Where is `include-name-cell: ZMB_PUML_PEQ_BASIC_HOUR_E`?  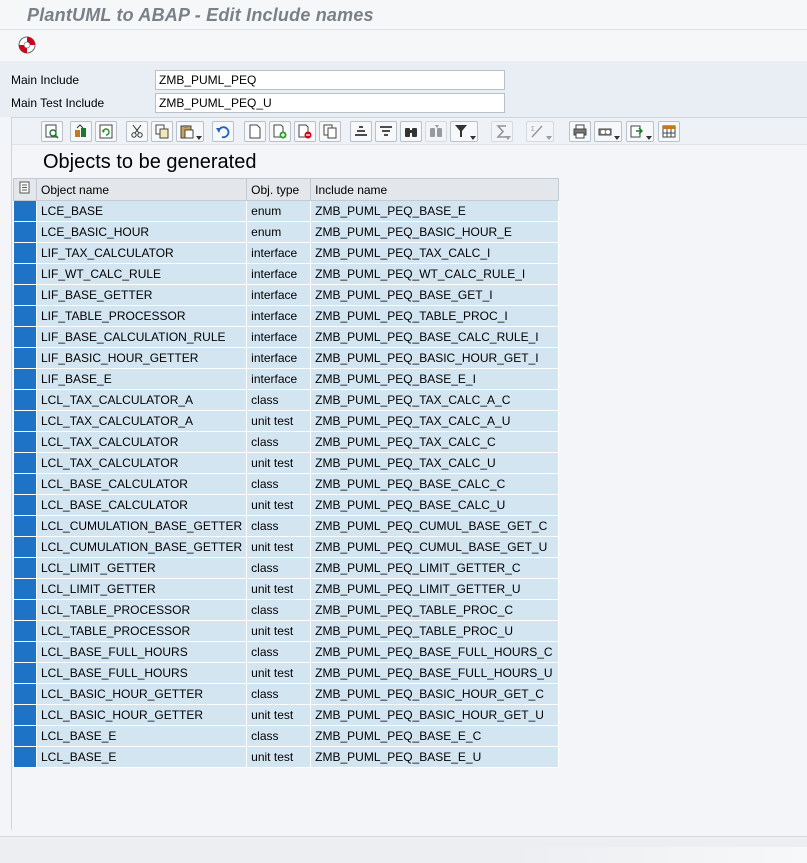
include-name-cell: ZMB_PUML_PEQ_BASIC_HOUR_E is located at coordinates (435, 232).